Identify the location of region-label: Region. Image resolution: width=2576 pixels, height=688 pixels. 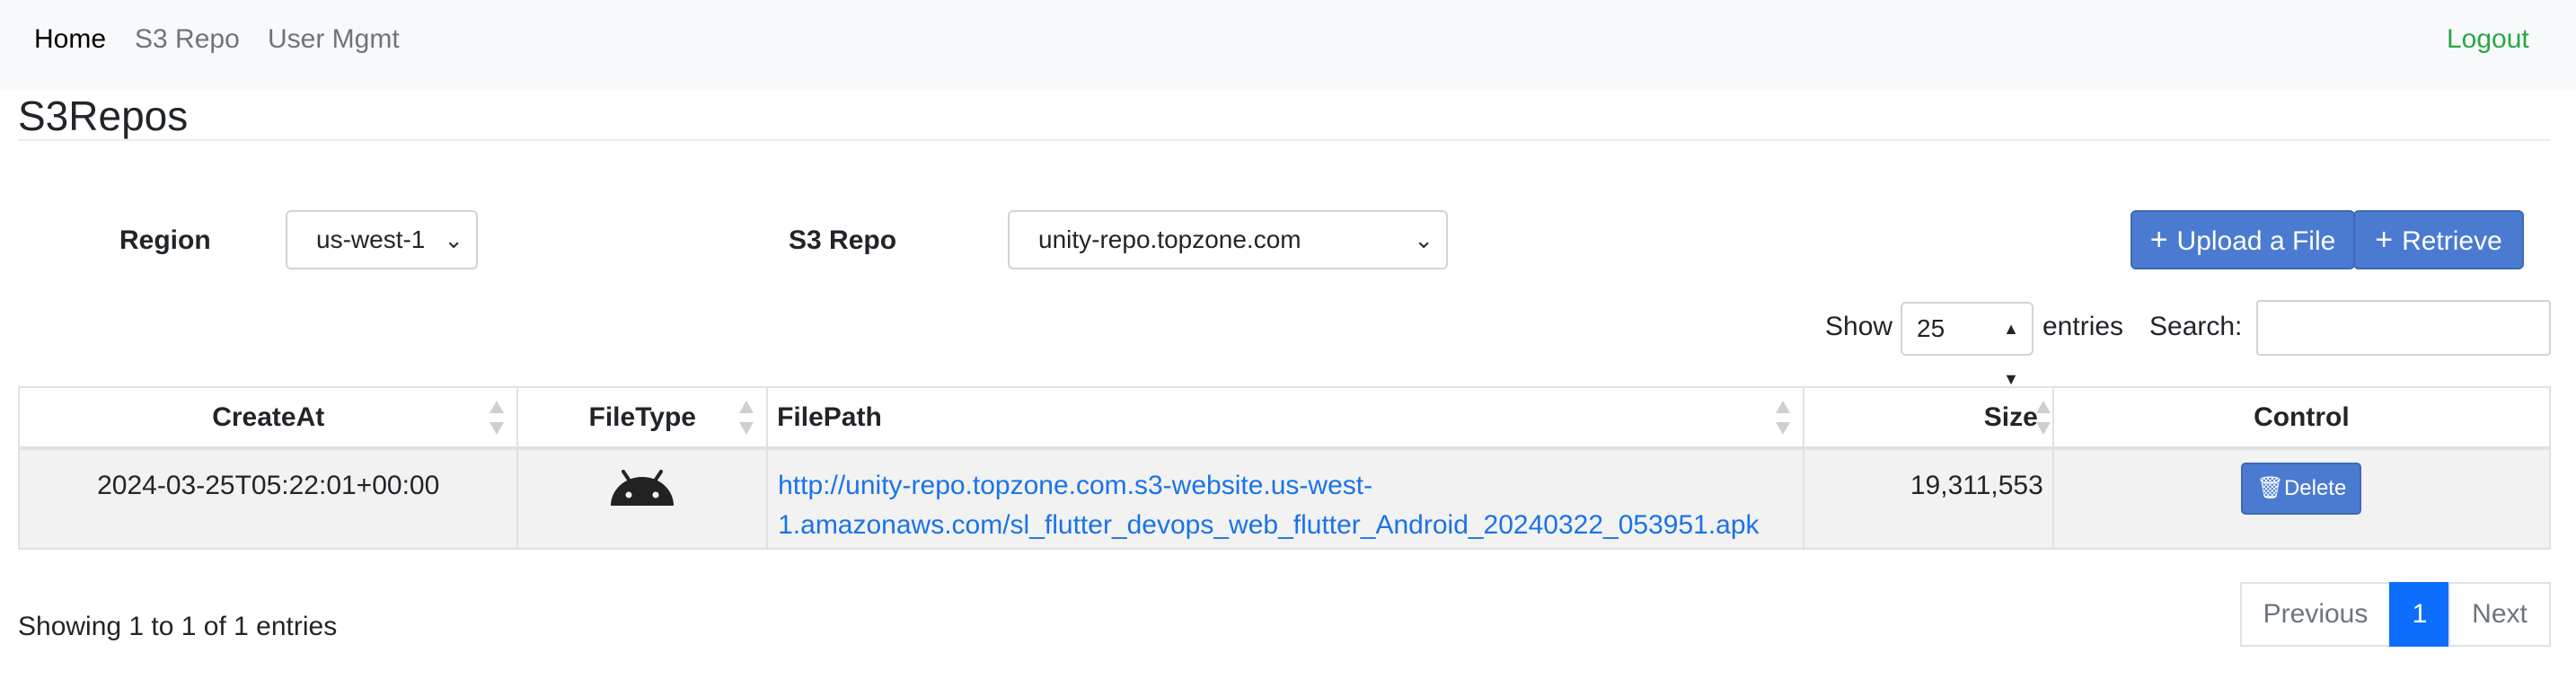
(165, 240).